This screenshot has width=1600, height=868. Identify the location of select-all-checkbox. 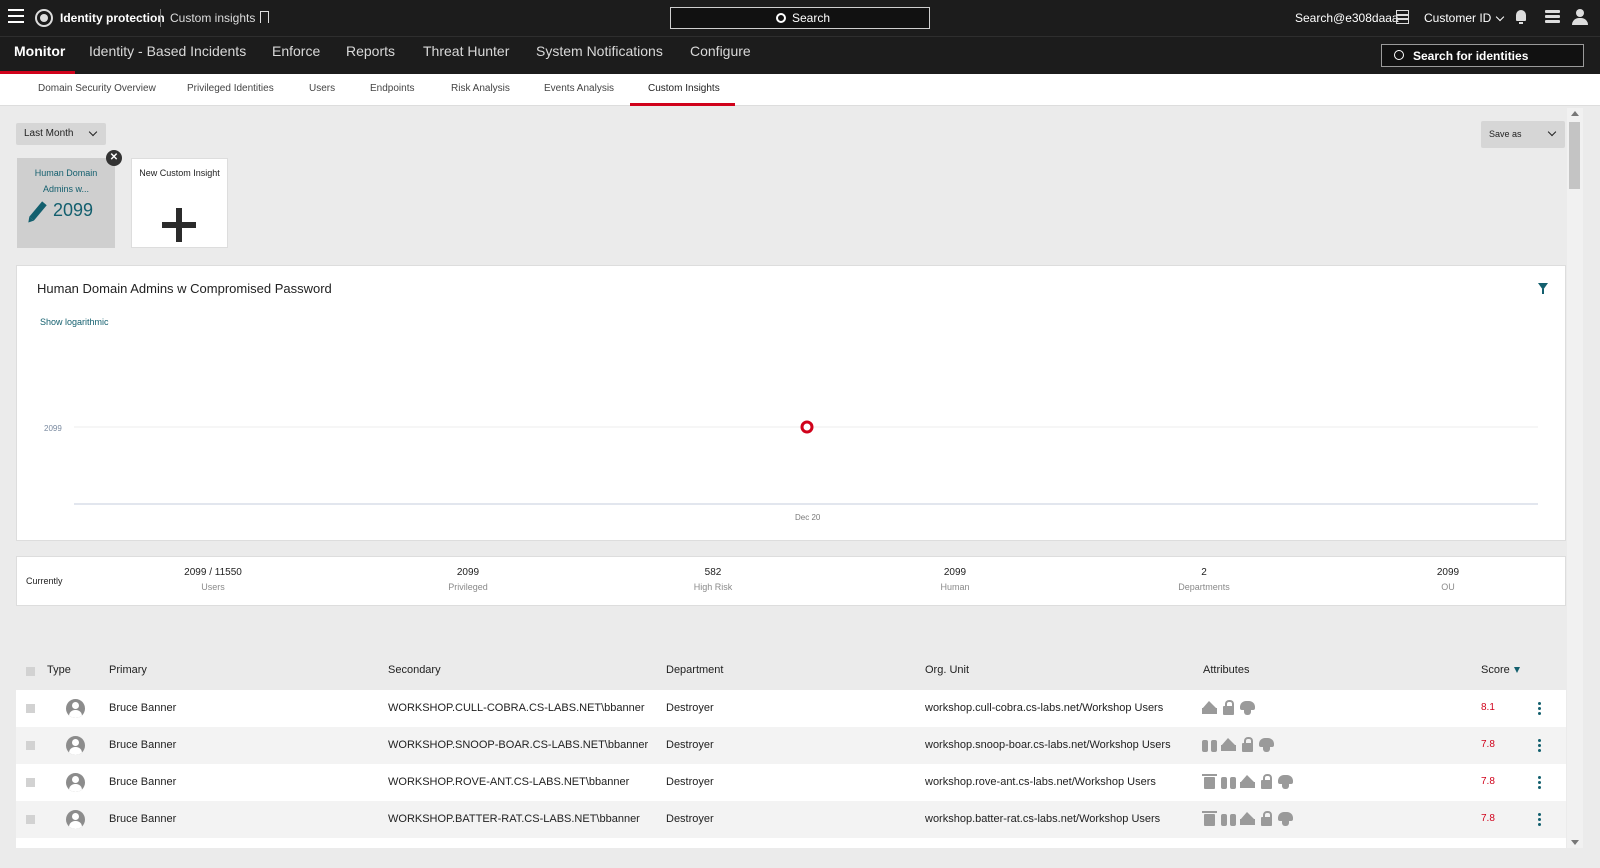
(30, 671).